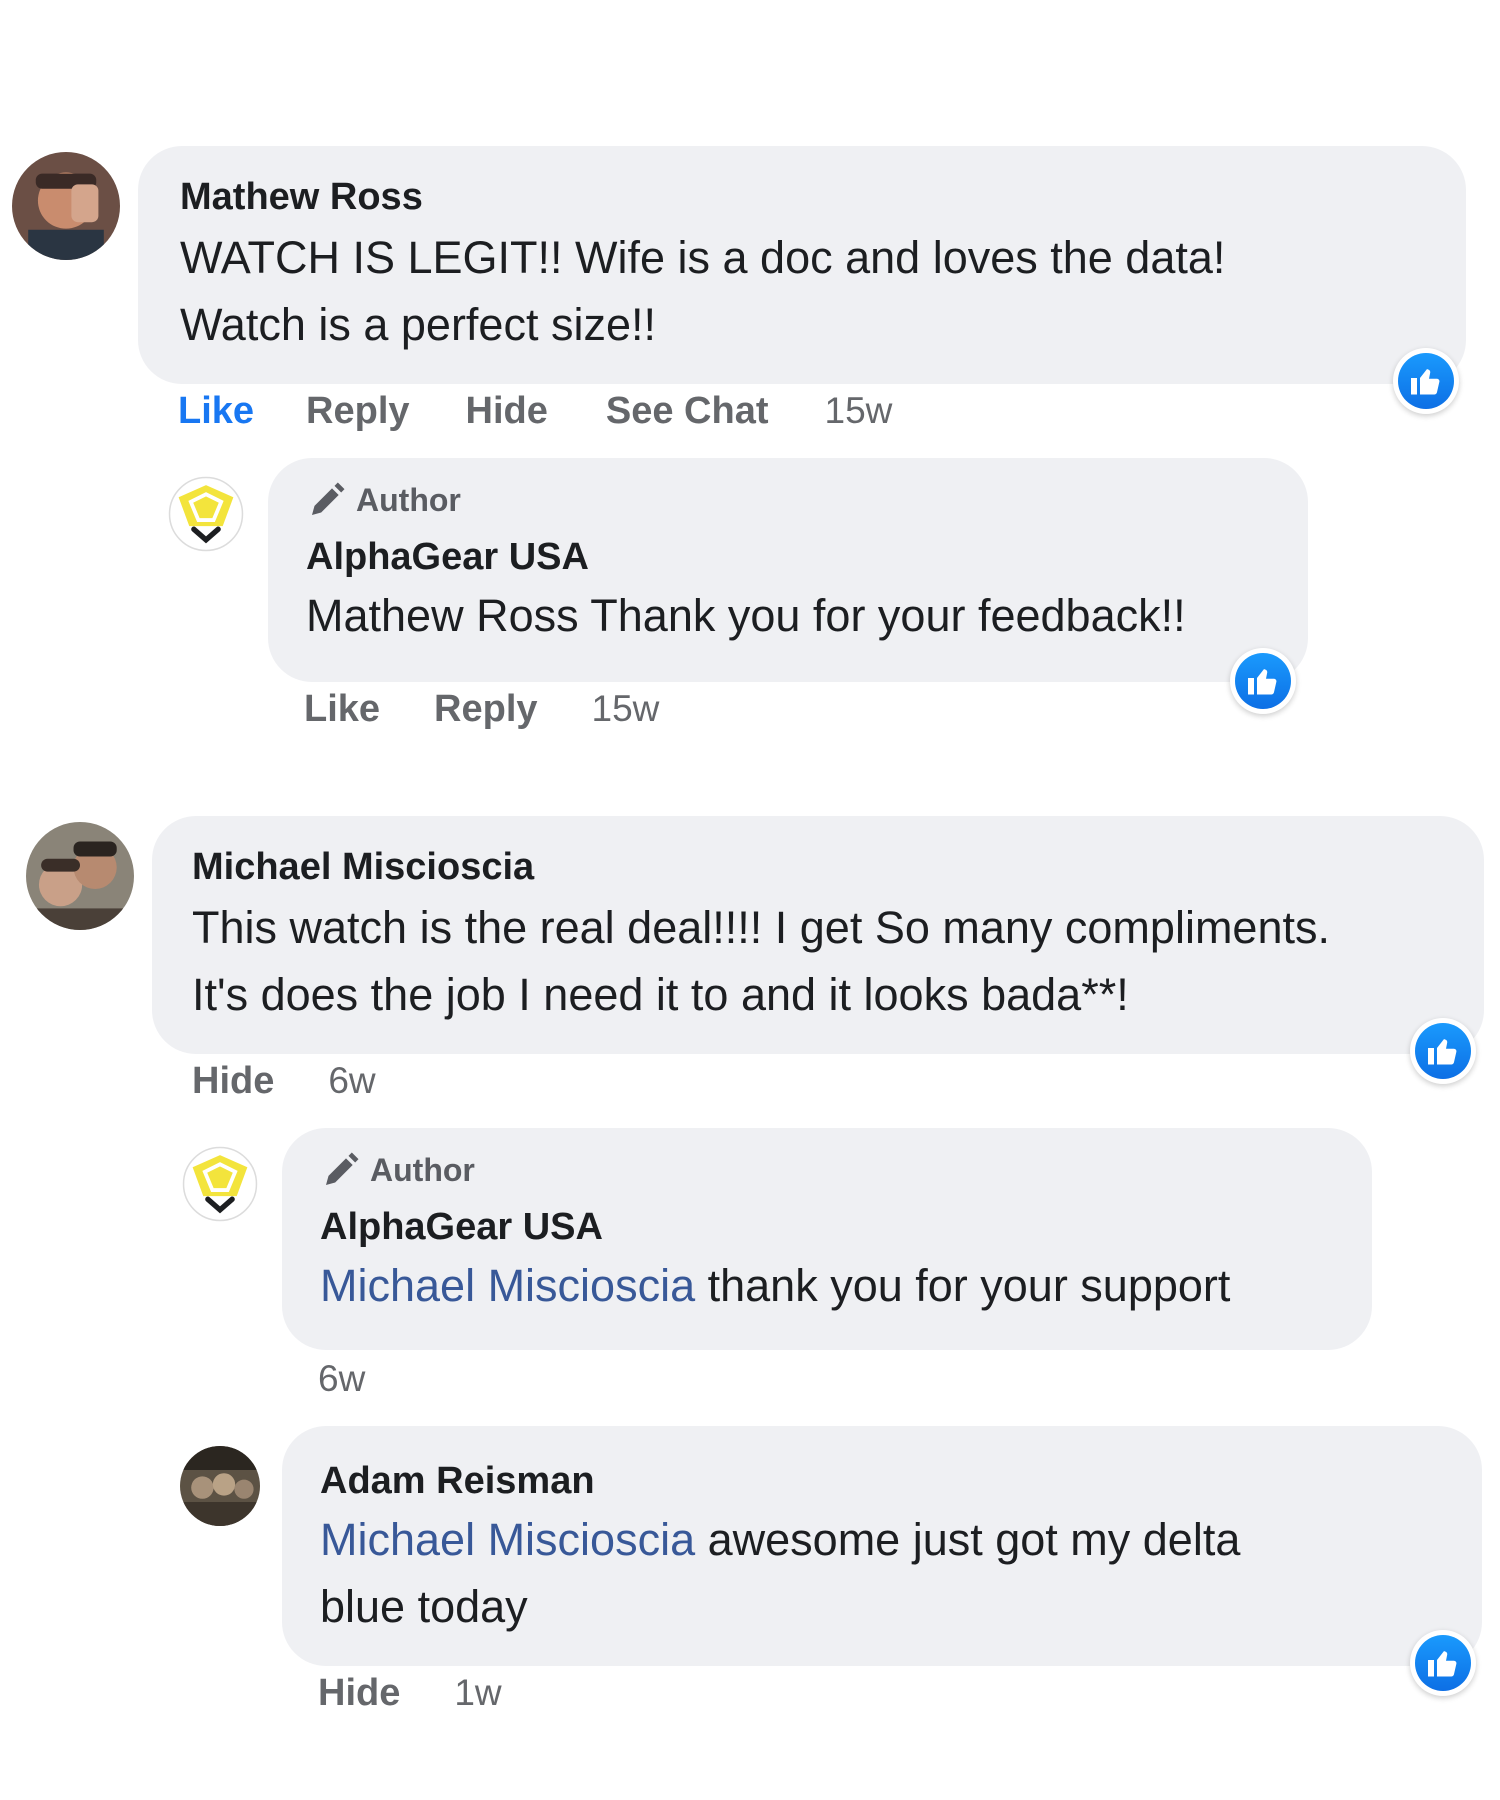  Describe the element at coordinates (220, 1486) in the screenshot. I see `avatar-adam-reisman` at that location.